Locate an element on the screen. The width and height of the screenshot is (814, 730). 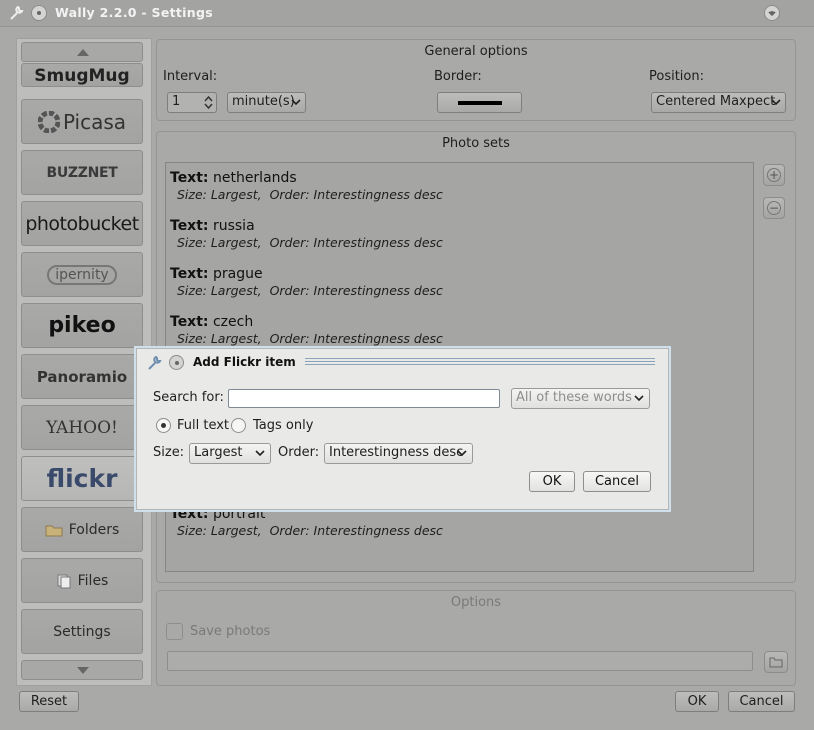
sidebar-item-smugmug: SmugMug is located at coordinates (82, 75).